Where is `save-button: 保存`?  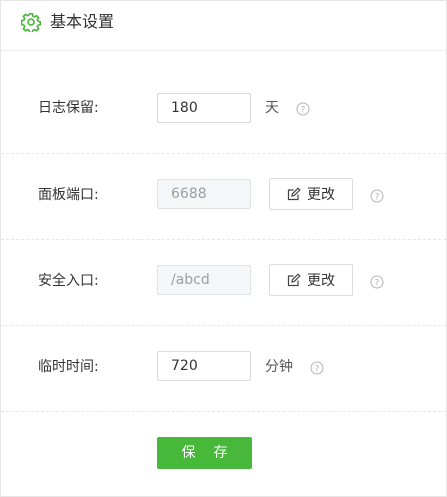
save-button: 保存 is located at coordinates (204, 453).